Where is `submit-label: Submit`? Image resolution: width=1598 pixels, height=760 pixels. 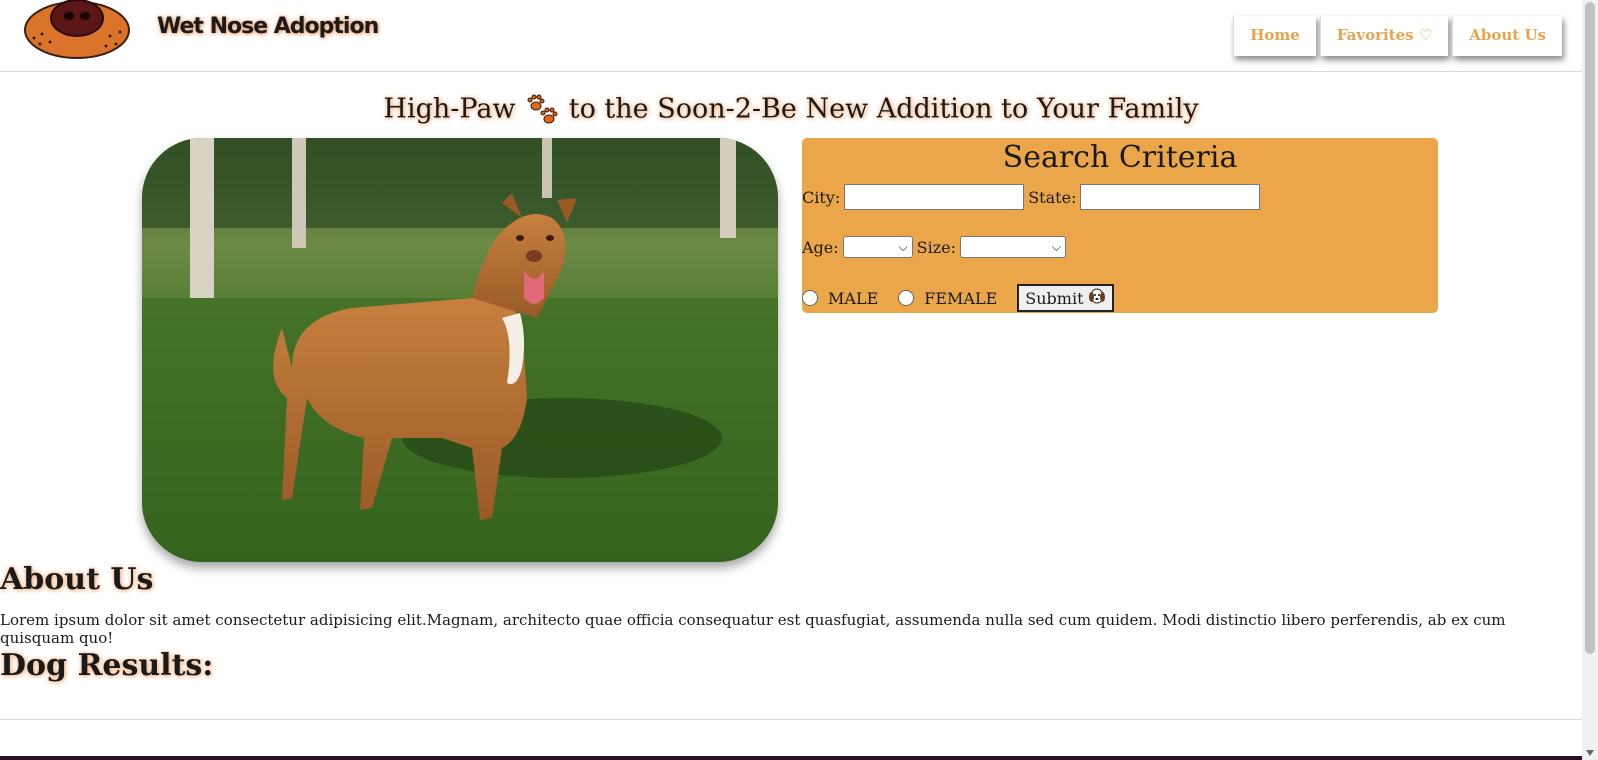 submit-label: Submit is located at coordinates (1054, 298).